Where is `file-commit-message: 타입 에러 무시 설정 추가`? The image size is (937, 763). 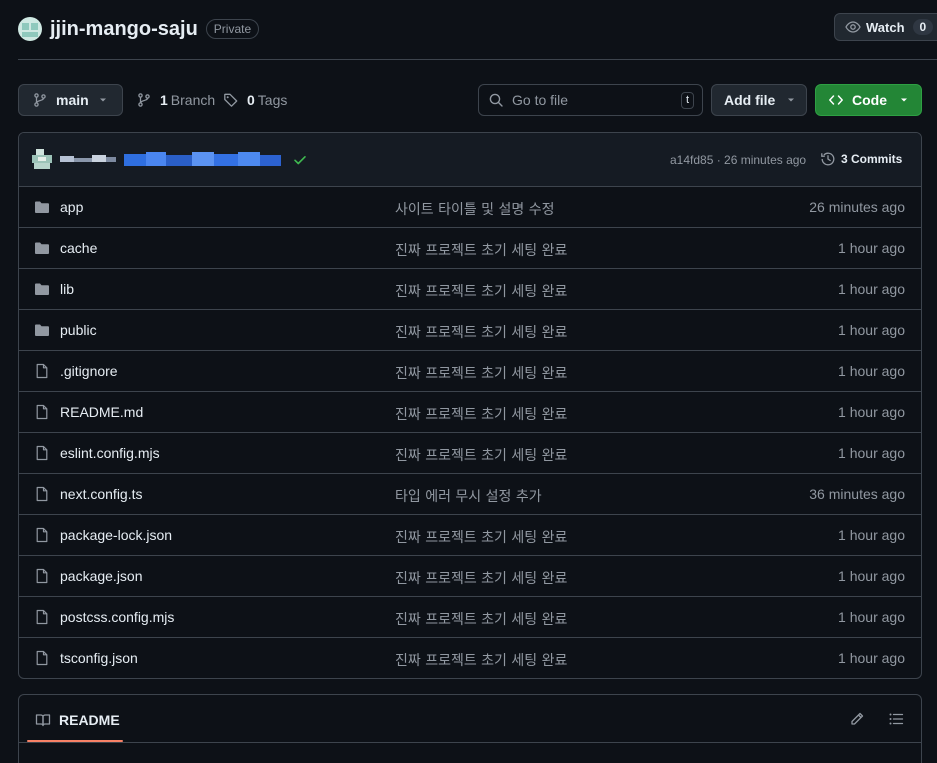
file-commit-message: 타입 에러 무시 설정 추가 is located at coordinates (468, 496).